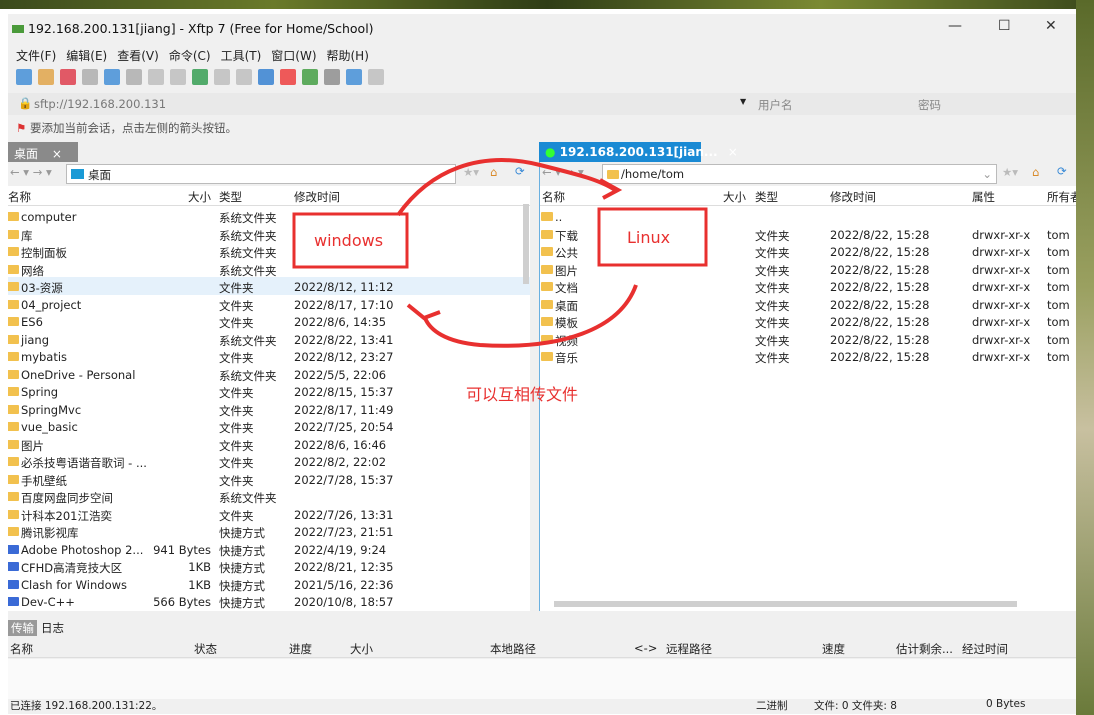 The image size is (1094, 715). I want to click on file-row: ES6 文件夹 2022/8/6, 14:35, so click(269, 321).